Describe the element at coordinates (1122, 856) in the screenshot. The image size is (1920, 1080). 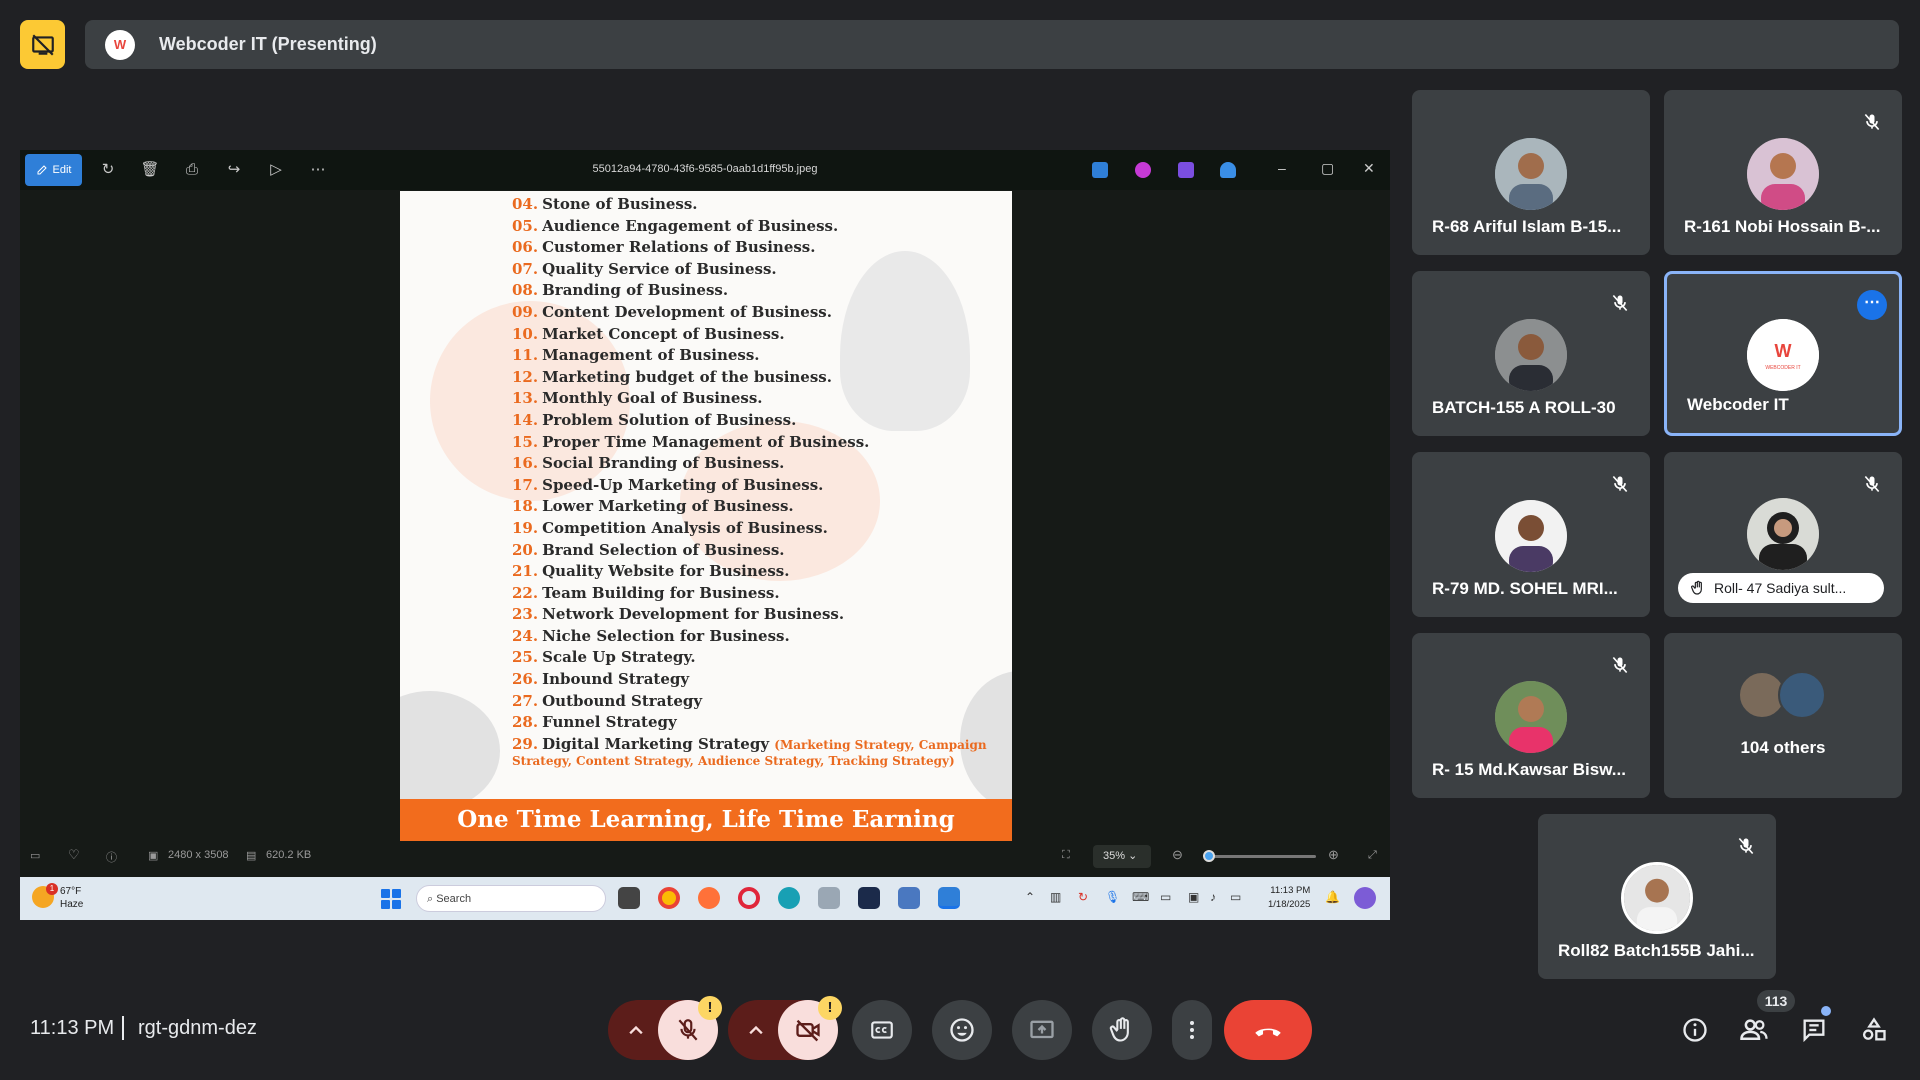
I see `zoom-select: 35% ⌄` at that location.